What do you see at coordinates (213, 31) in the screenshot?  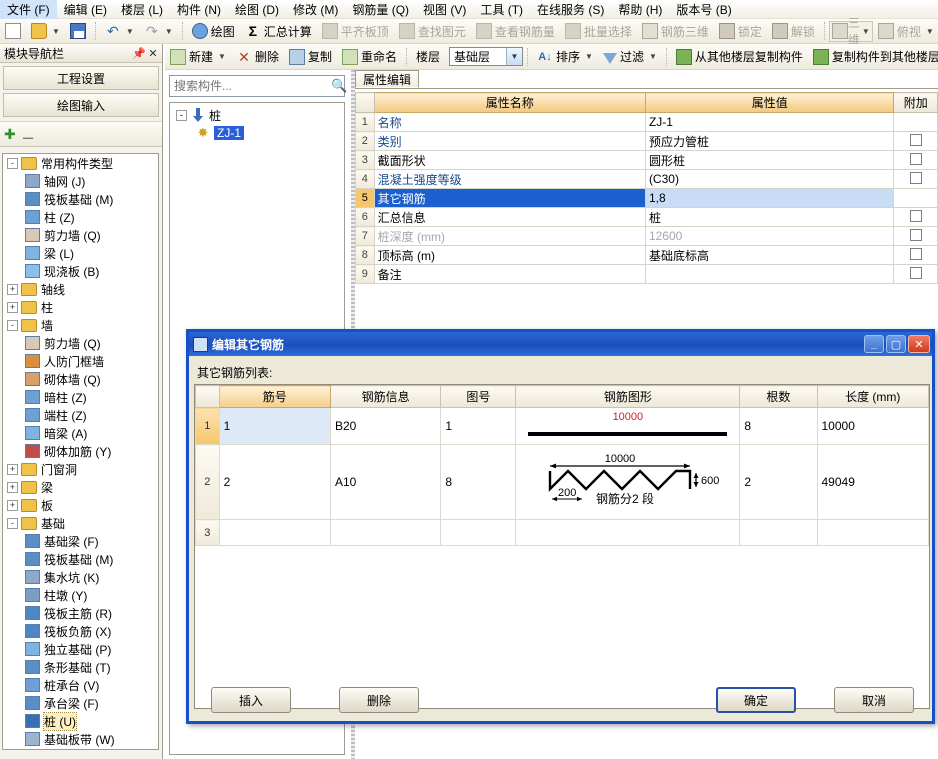 I see `draw-button: 绘图` at bounding box center [213, 31].